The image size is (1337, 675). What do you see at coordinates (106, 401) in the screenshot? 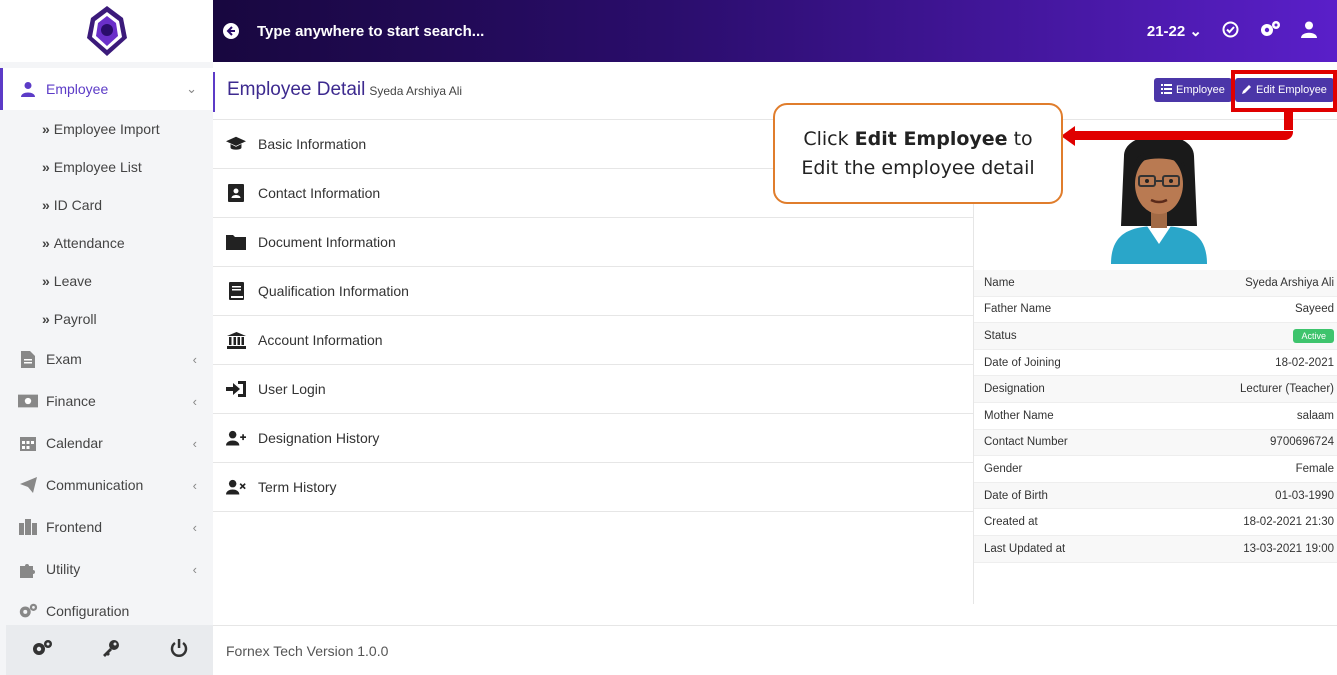
I see `sidebar-item-finance: Finance ‹` at bounding box center [106, 401].